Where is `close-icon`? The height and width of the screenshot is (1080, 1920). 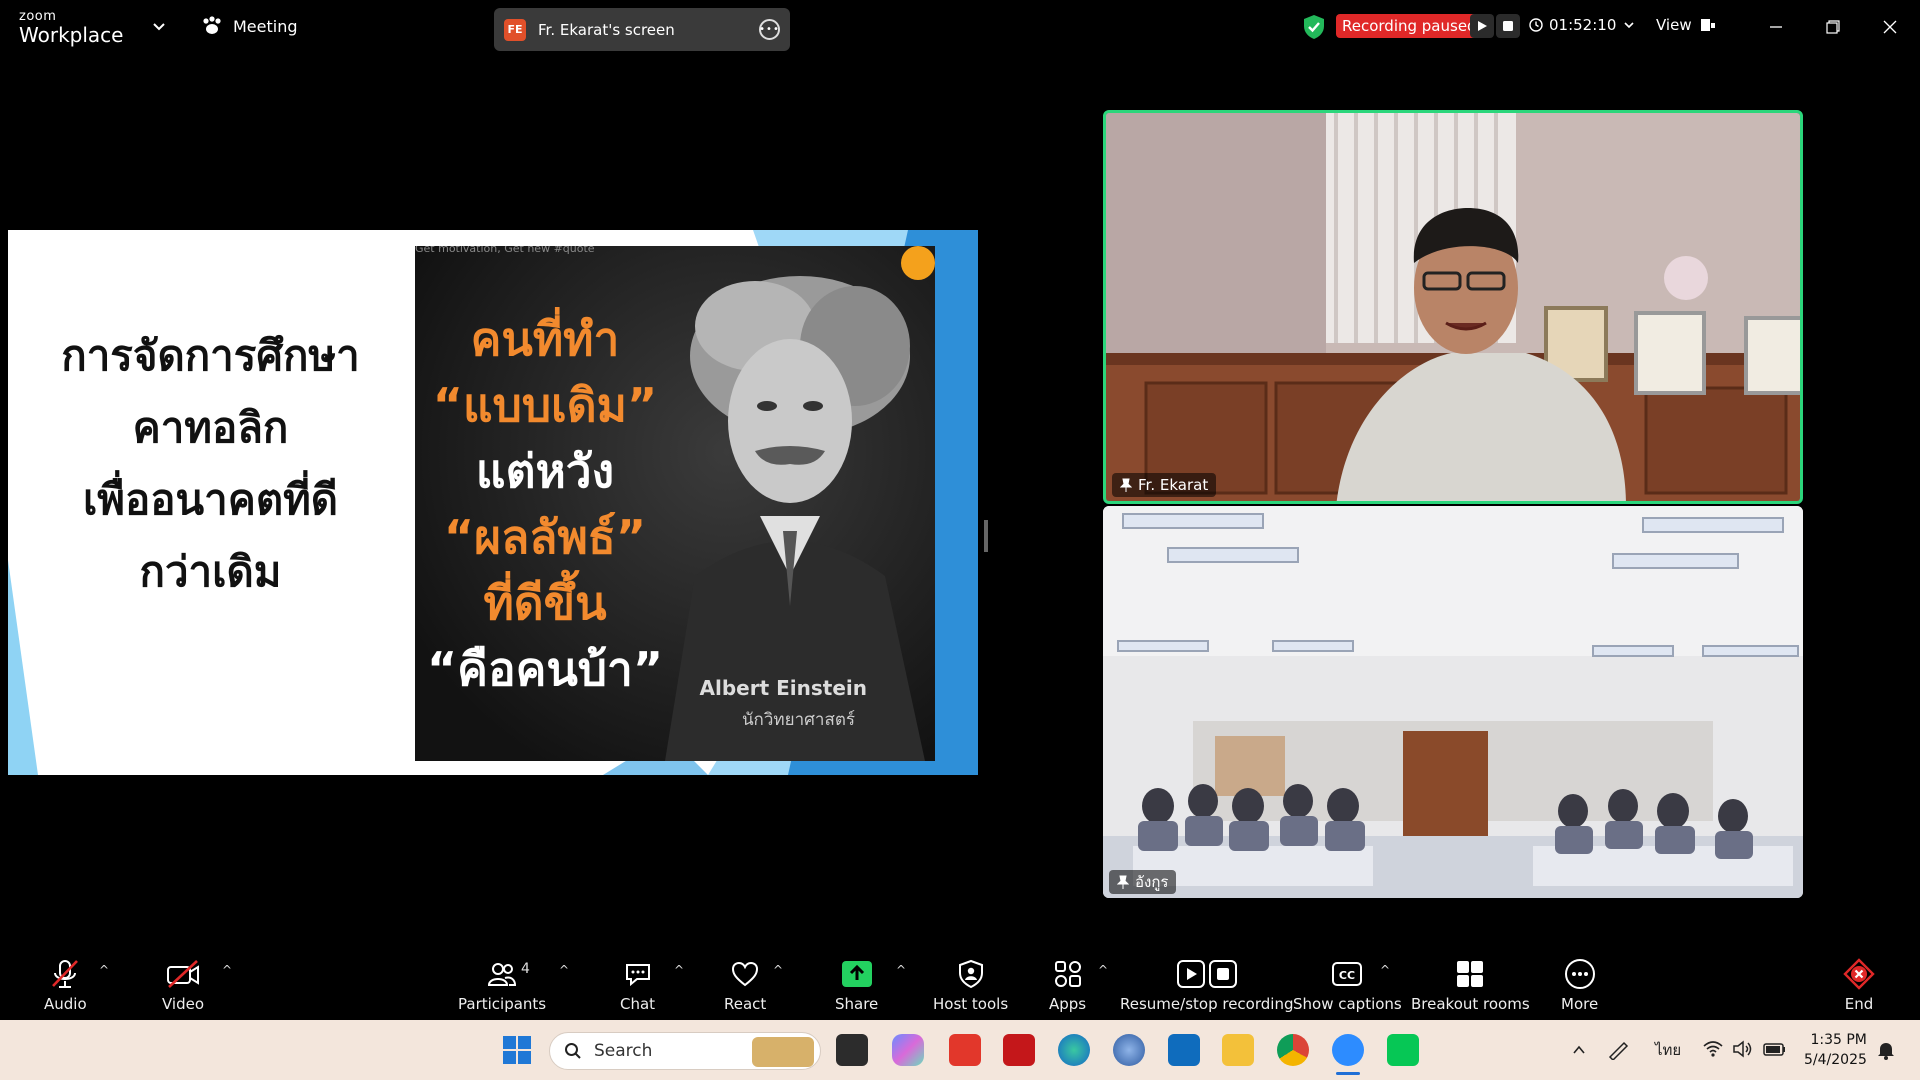 close-icon is located at coordinates (1890, 27).